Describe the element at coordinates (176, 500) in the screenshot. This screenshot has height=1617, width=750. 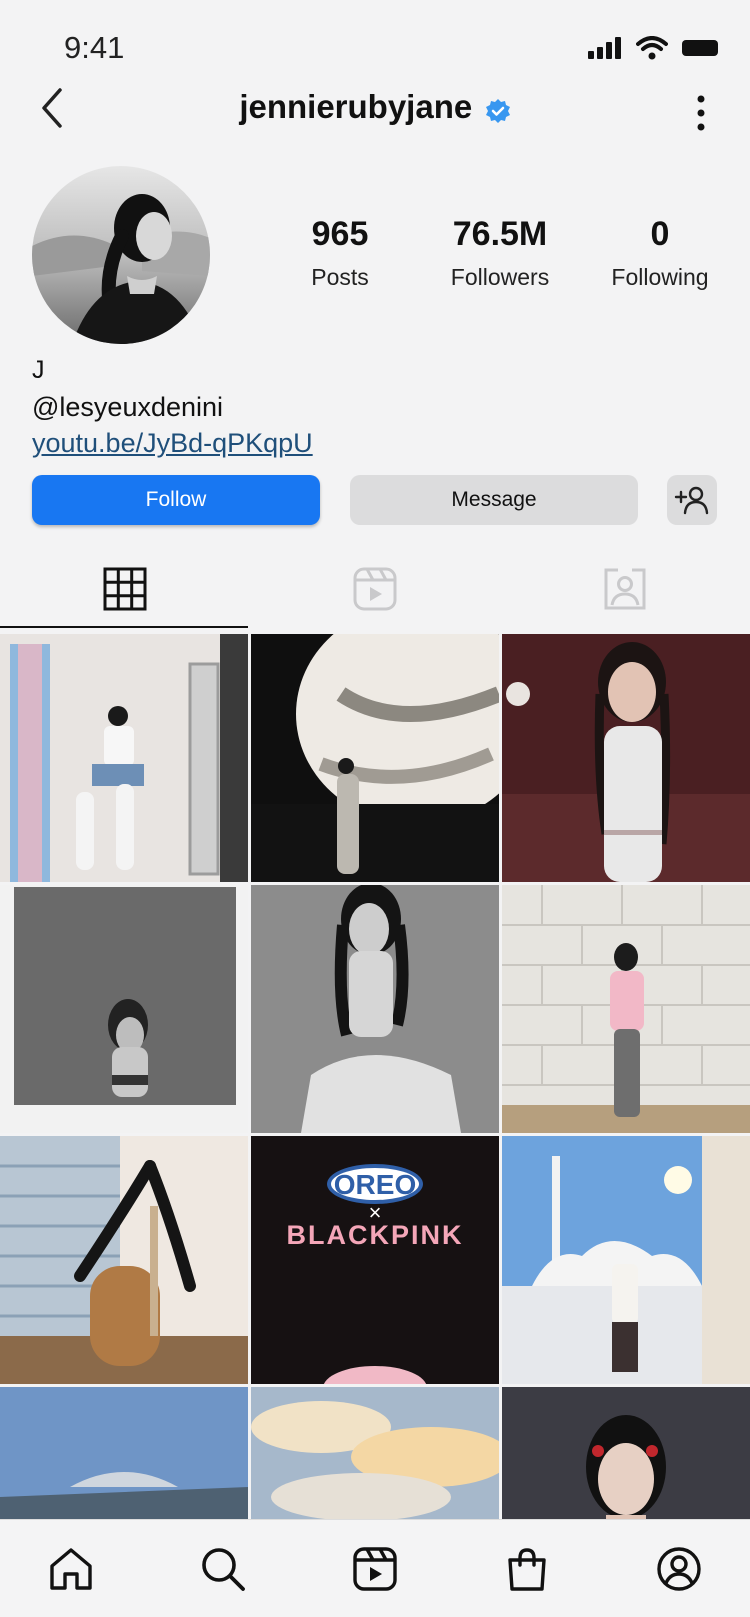
I see `follow-button: Follow` at that location.